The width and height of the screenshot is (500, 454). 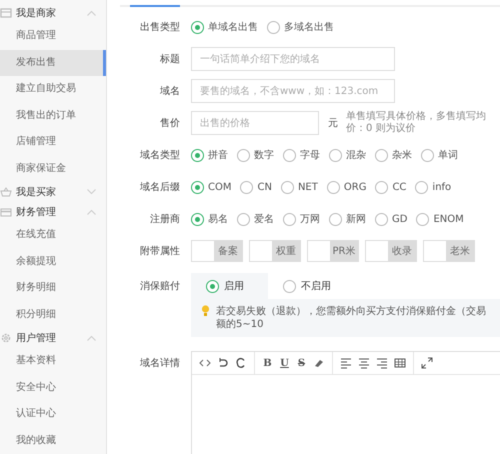 I want to click on sidebar-item: 认证中心, so click(x=53, y=414).